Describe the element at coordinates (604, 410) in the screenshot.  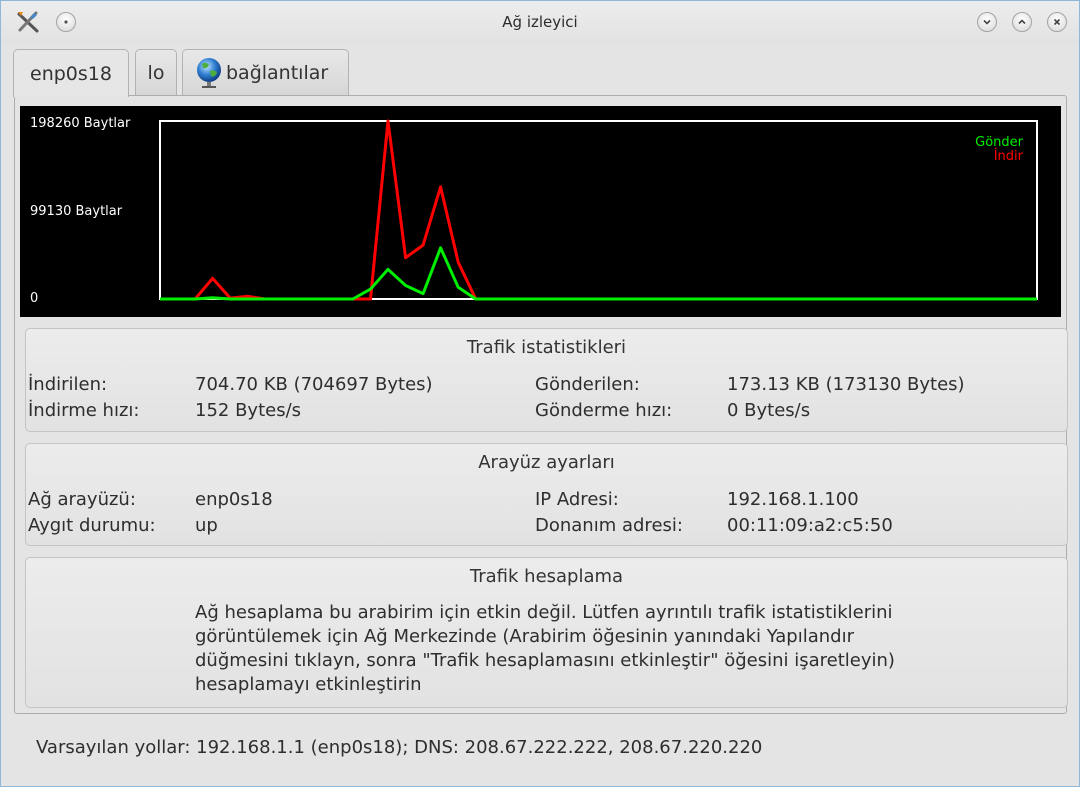
I see `upload-rate-label: Gönderme hızı:` at that location.